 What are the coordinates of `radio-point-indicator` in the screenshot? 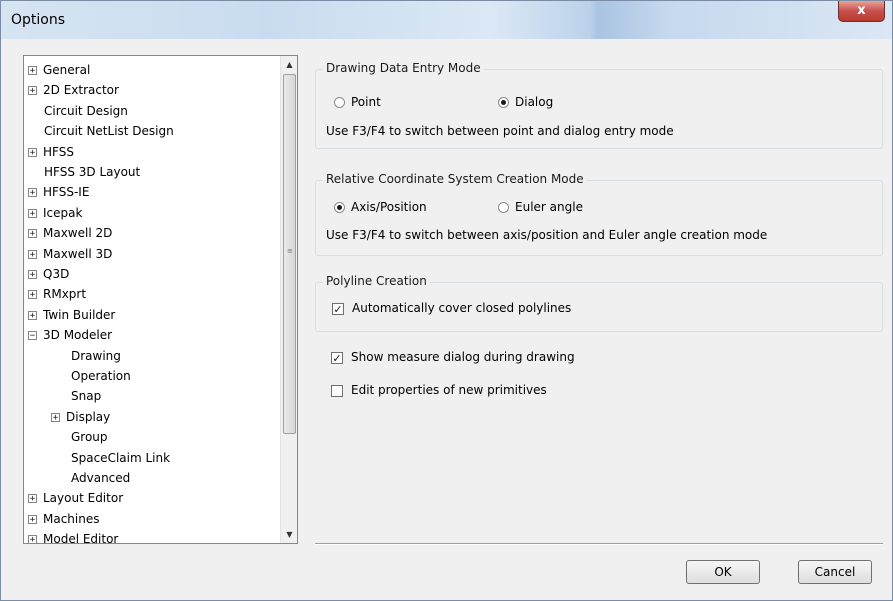 It's located at (339, 102).